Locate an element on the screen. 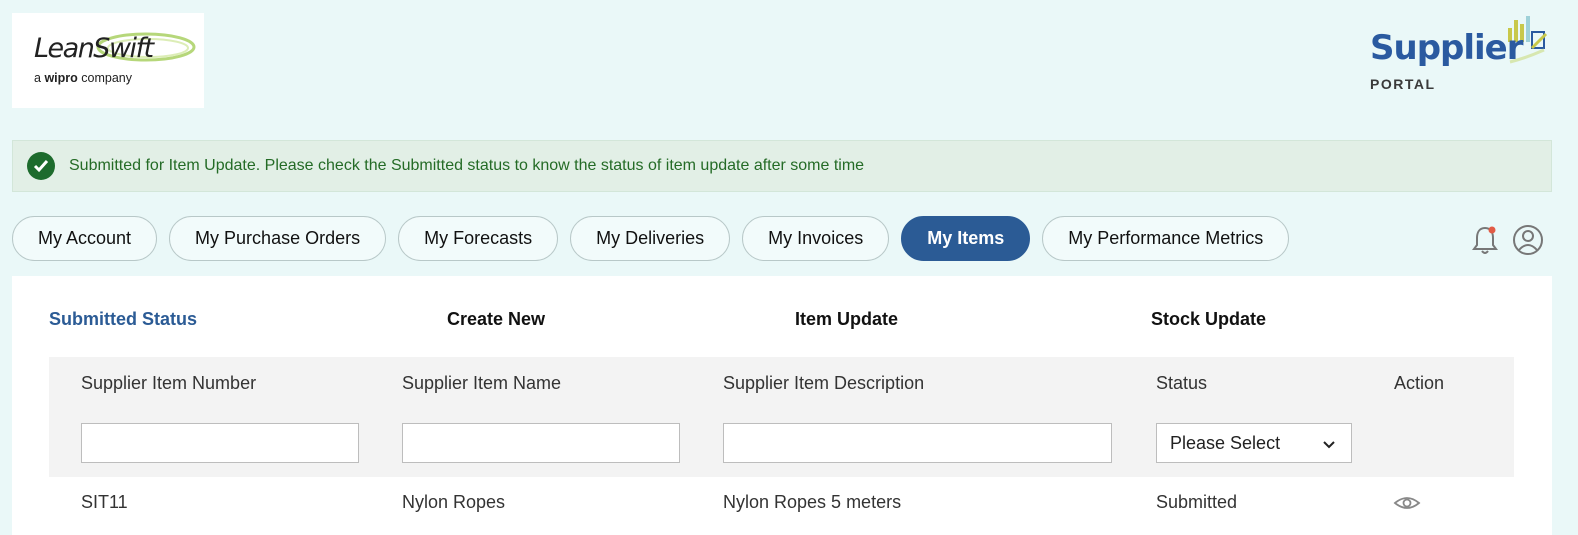 The height and width of the screenshot is (535, 1578). filter-status-select: Please Select is located at coordinates (1254, 443).